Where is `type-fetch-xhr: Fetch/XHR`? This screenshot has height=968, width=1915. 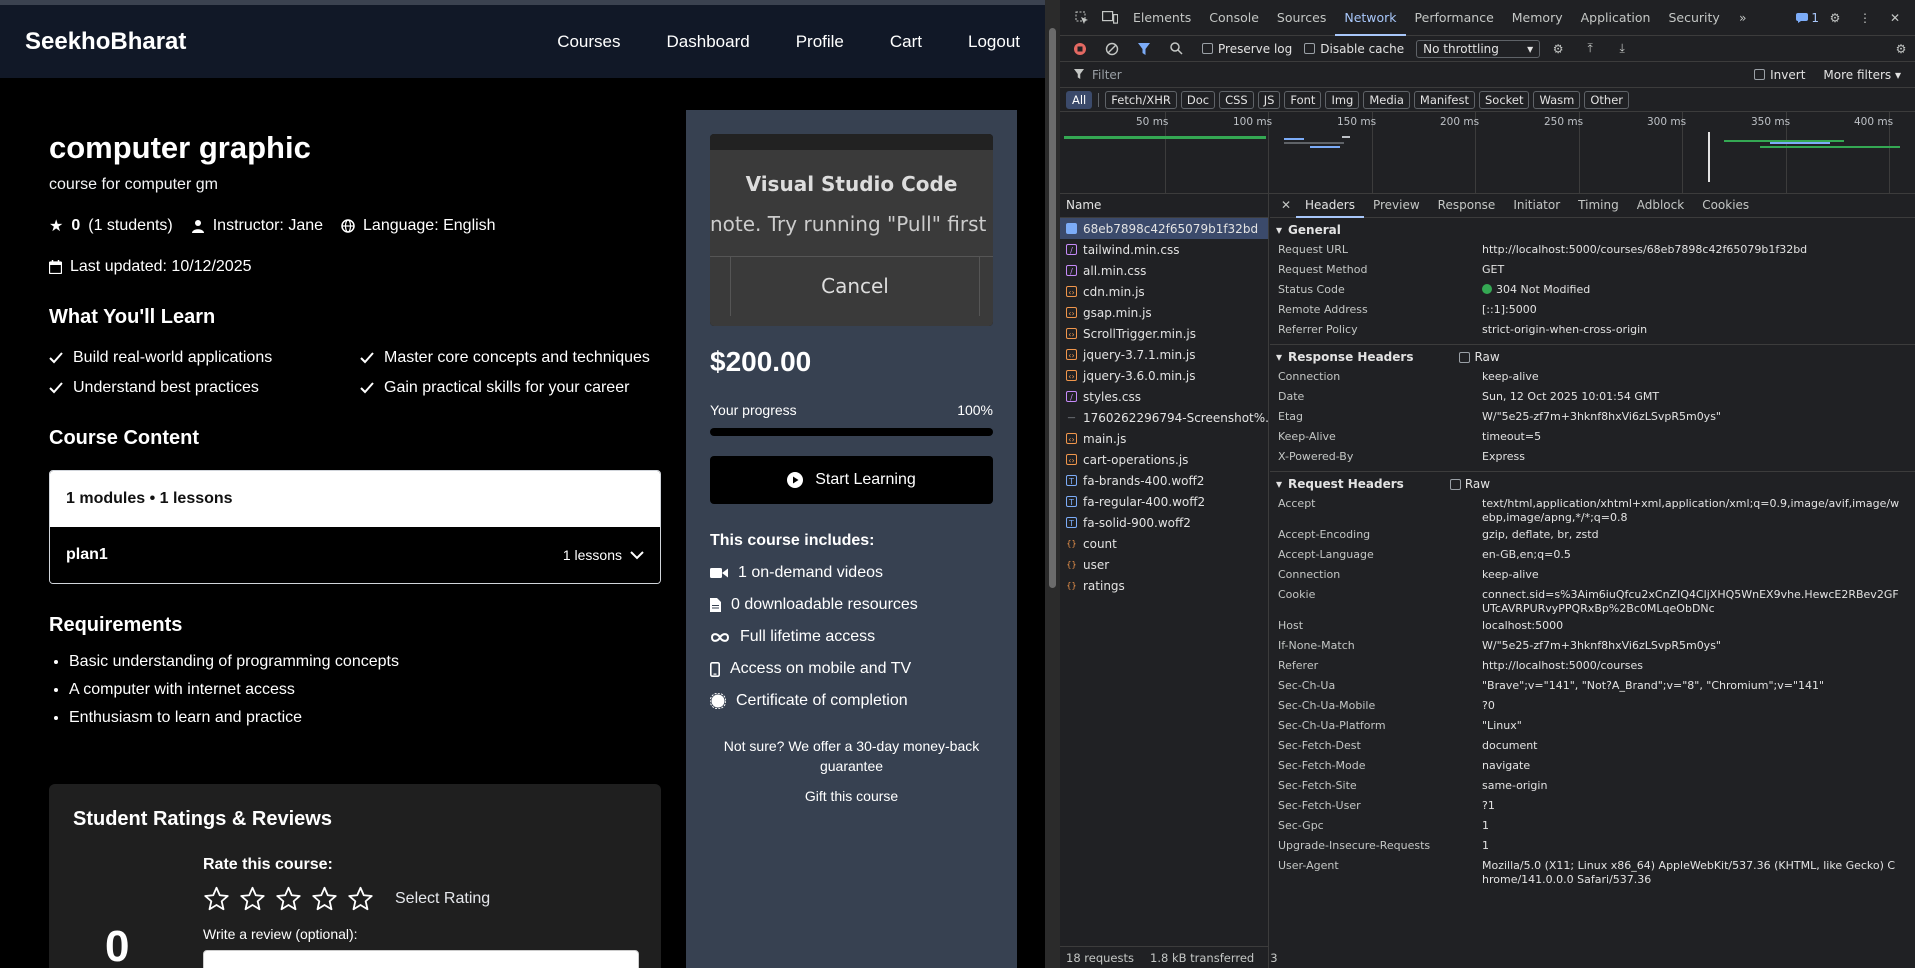 type-fetch-xhr: Fetch/XHR is located at coordinates (1141, 99).